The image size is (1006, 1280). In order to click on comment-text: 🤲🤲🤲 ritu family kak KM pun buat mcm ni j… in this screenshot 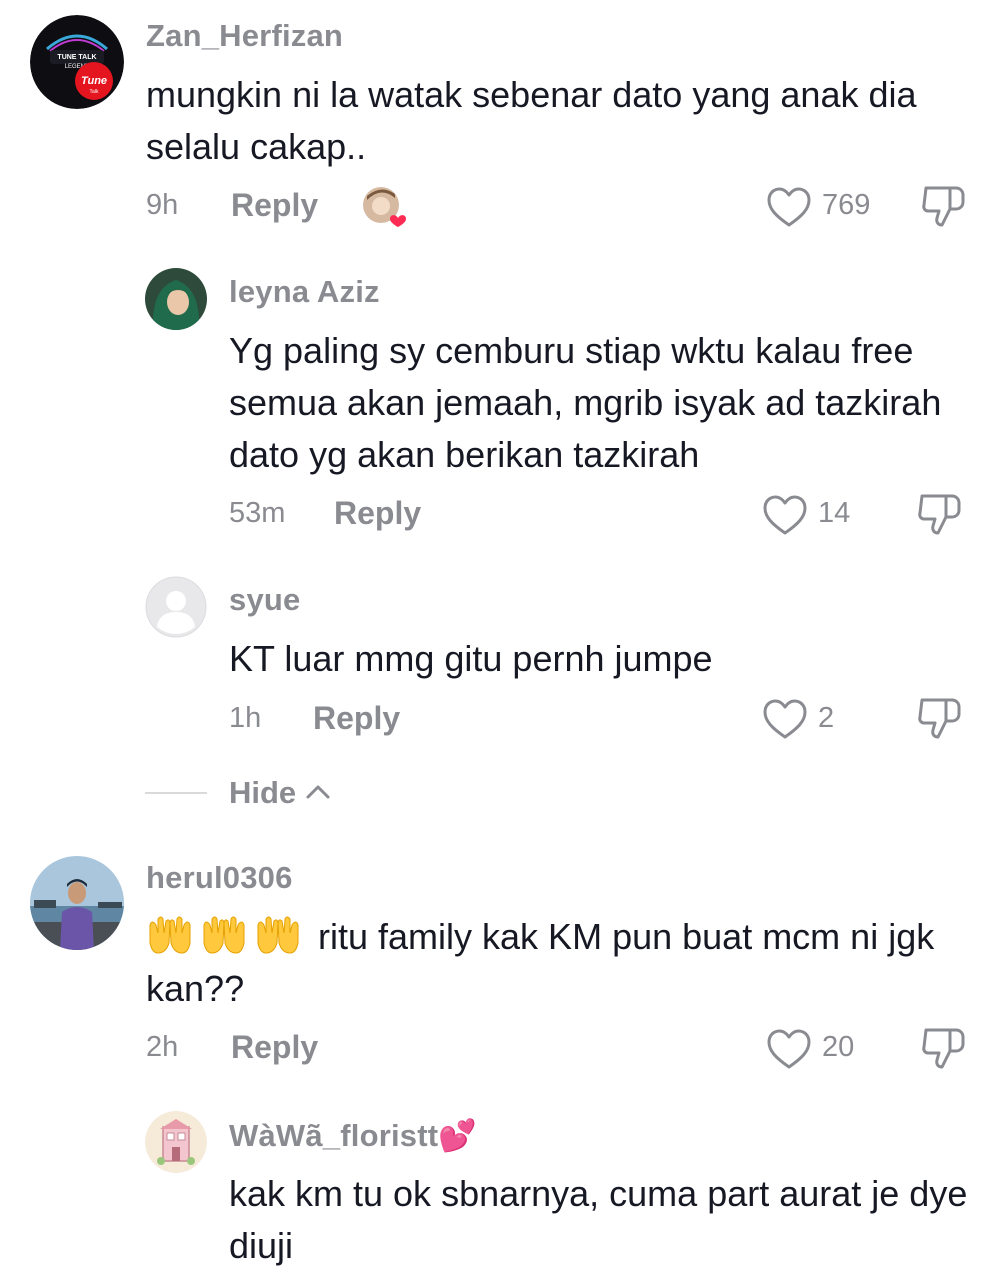, I will do `click(561, 963)`.